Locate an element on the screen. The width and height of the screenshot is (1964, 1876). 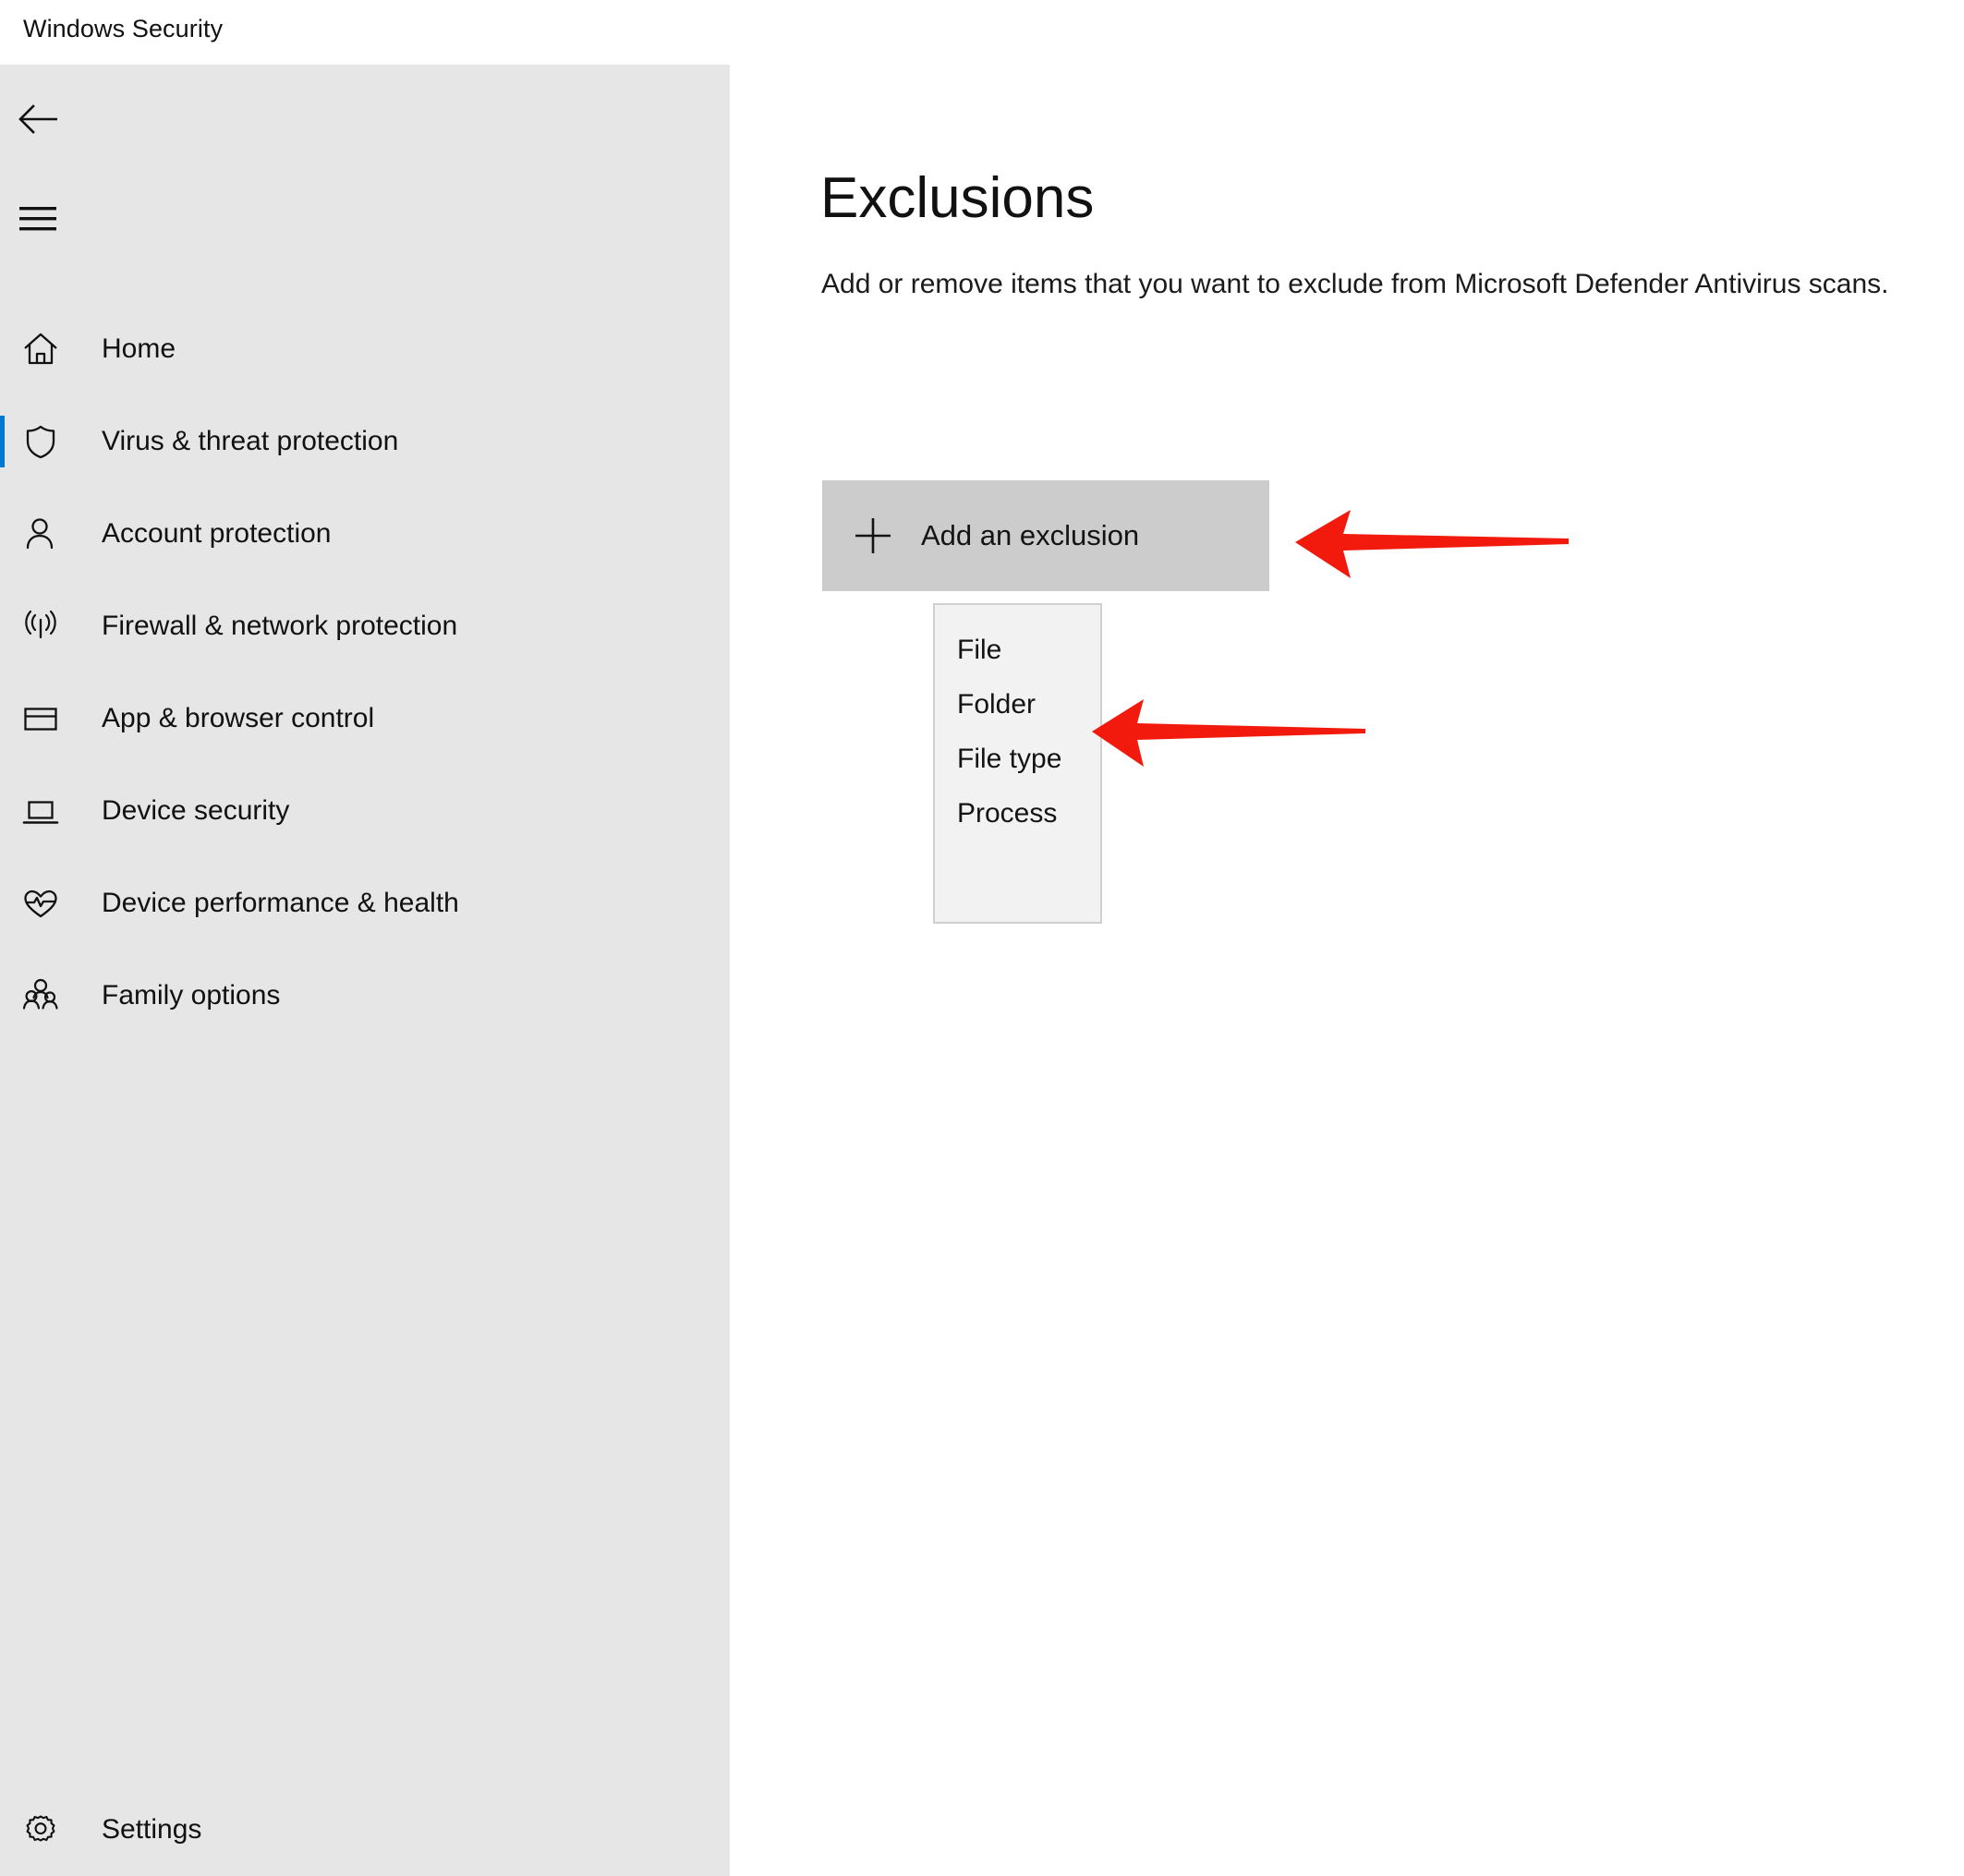
sidebar-item-firewall-network-protection: Firewall & network protection is located at coordinates (365, 626).